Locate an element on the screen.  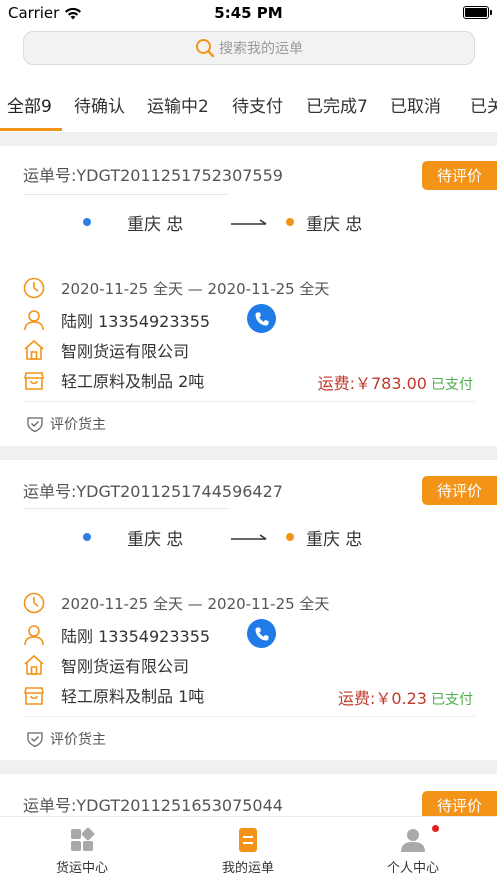
tabbar-label: 我的运单 is located at coordinates (247, 868).